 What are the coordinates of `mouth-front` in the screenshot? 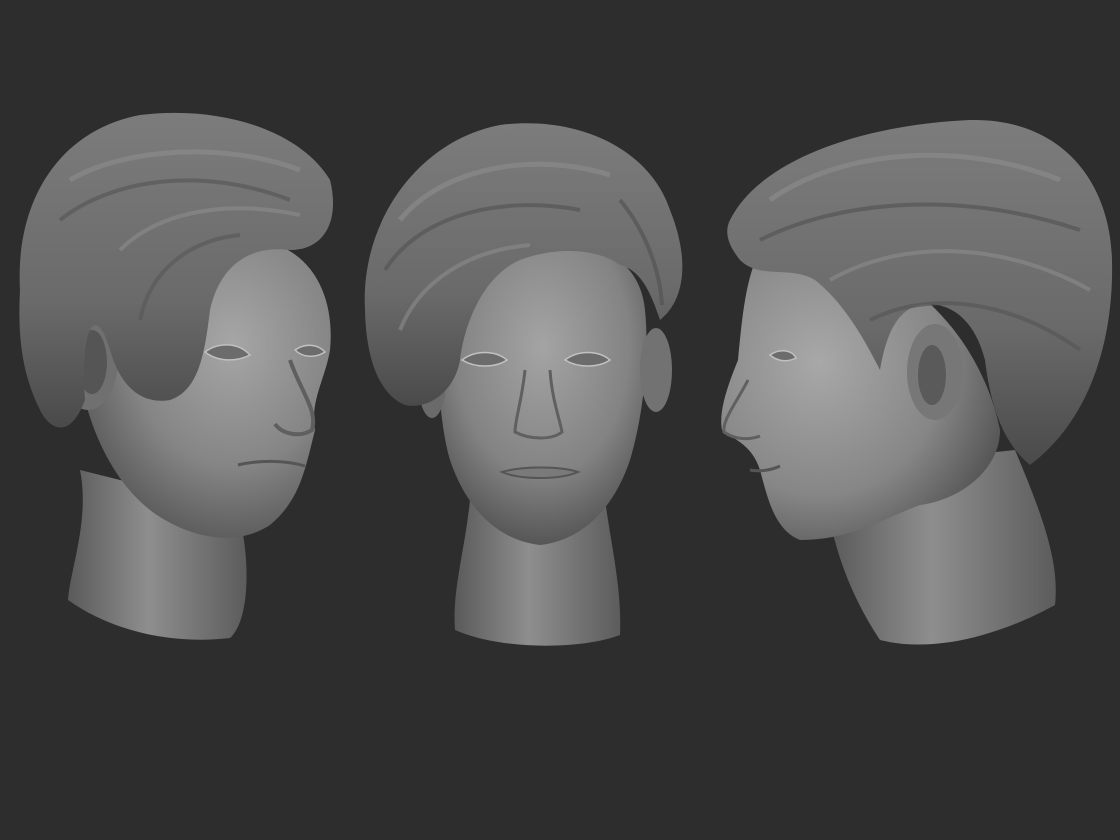 It's located at (540, 472).